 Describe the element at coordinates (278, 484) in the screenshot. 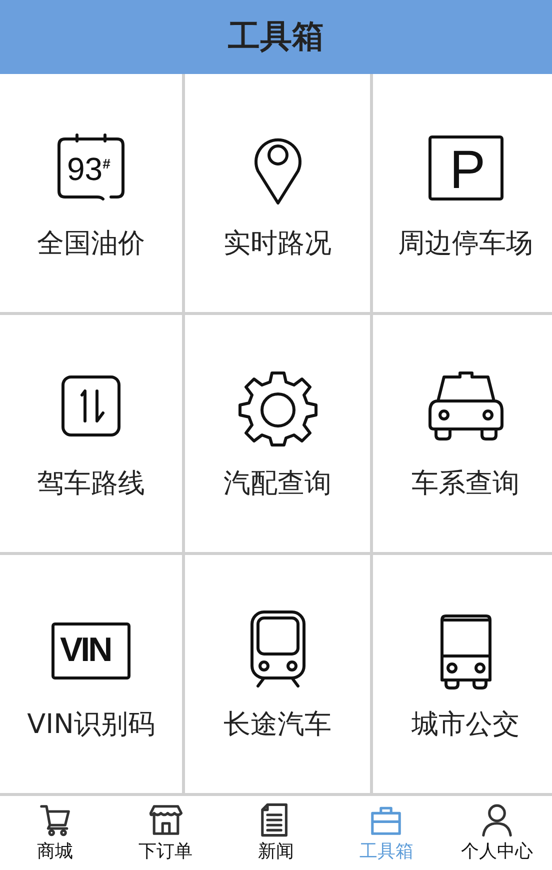

I see `tile-label: 汽配查询` at that location.